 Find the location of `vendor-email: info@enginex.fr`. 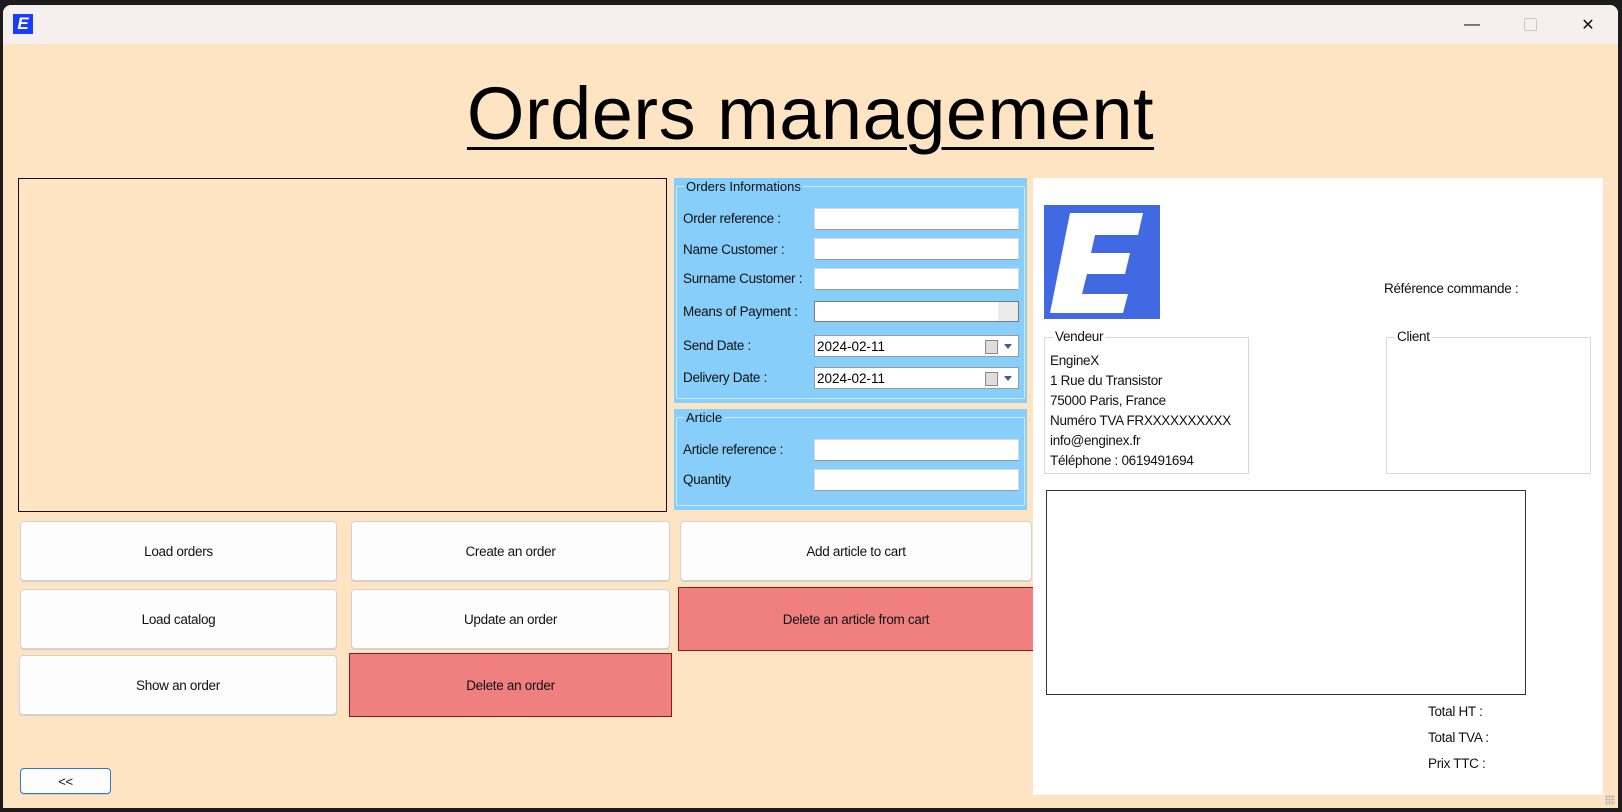

vendor-email: info@enginex.fr is located at coordinates (1095, 440).